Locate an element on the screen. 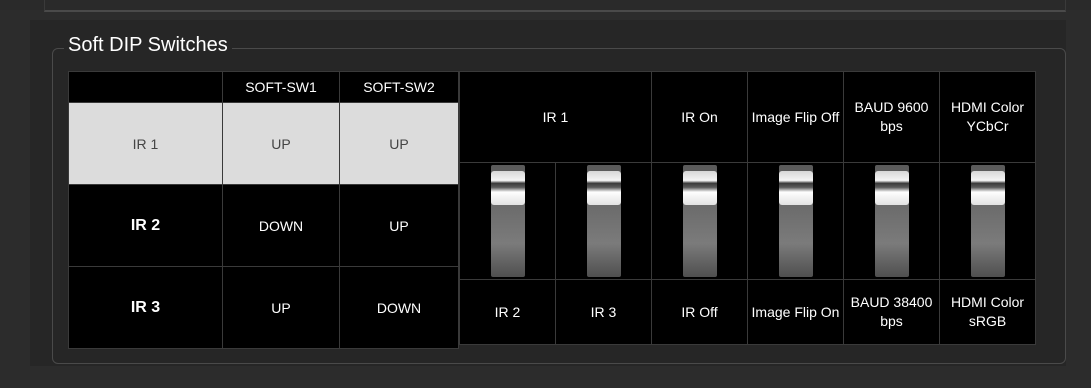  row-label: IR 2 is located at coordinates (145, 225).